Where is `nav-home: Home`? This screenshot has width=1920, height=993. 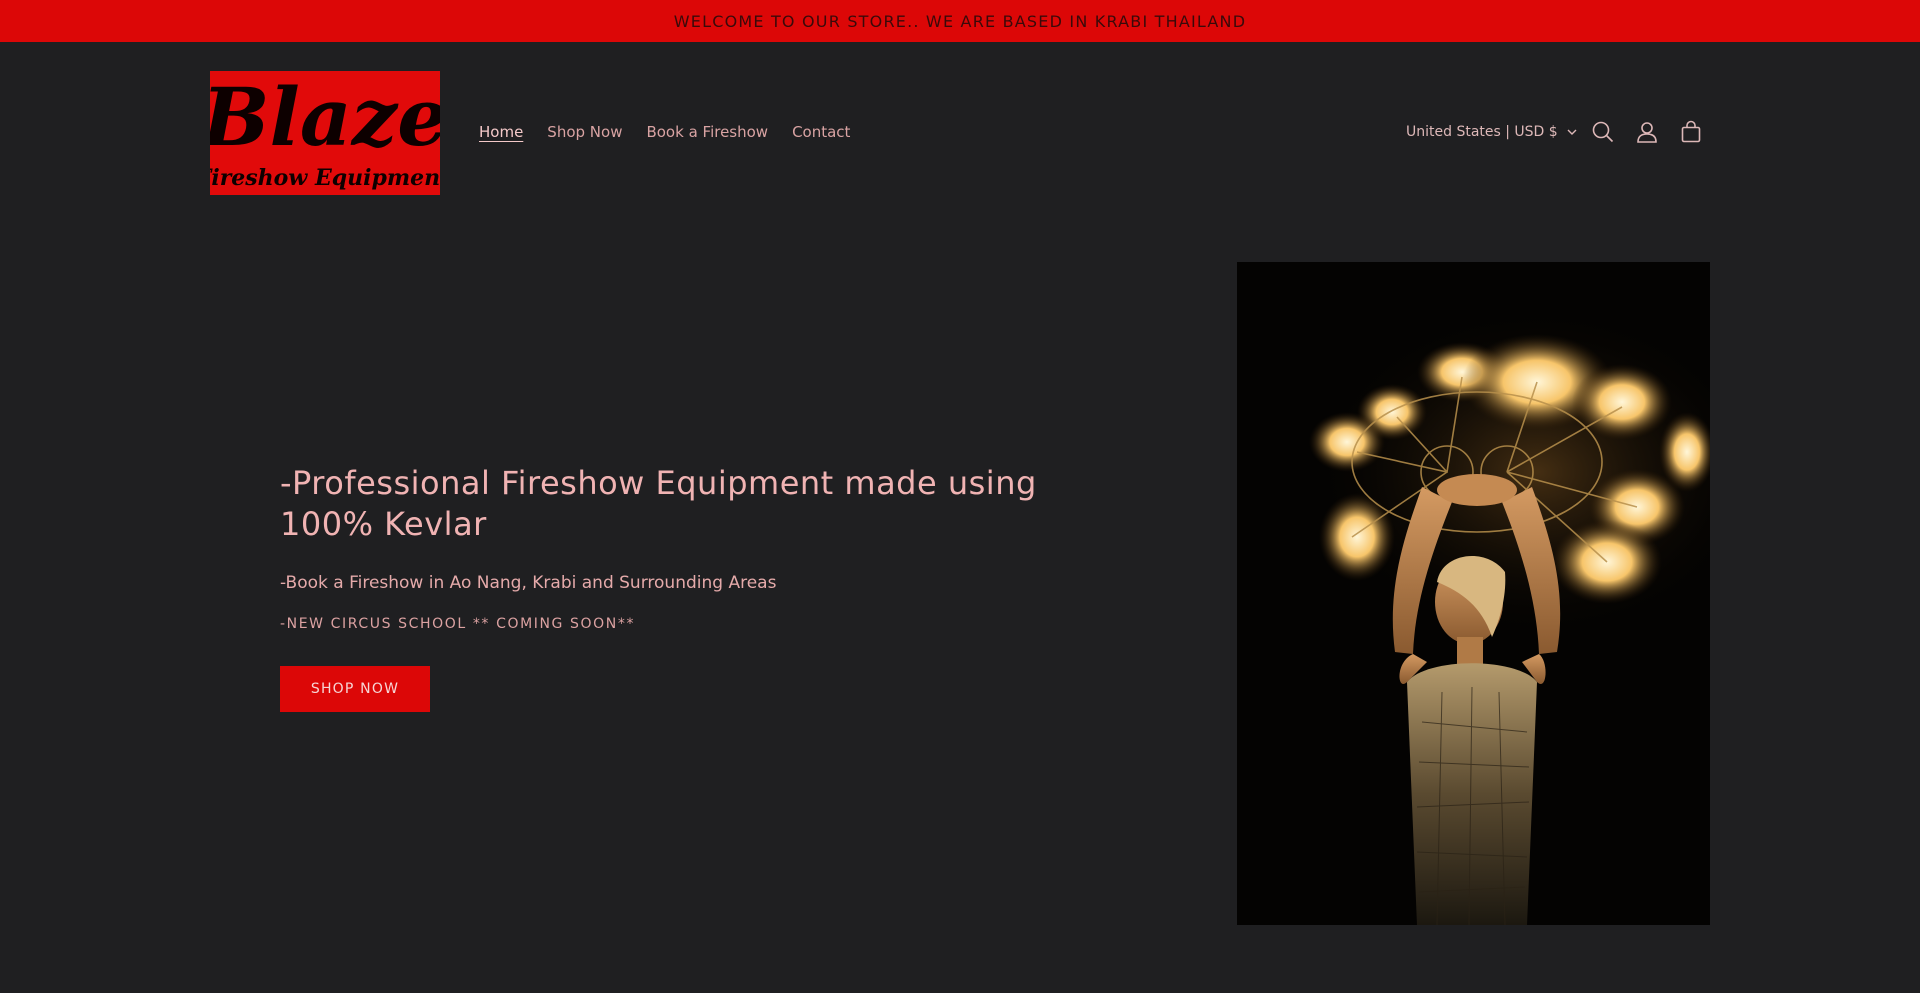 nav-home: Home is located at coordinates (501, 132).